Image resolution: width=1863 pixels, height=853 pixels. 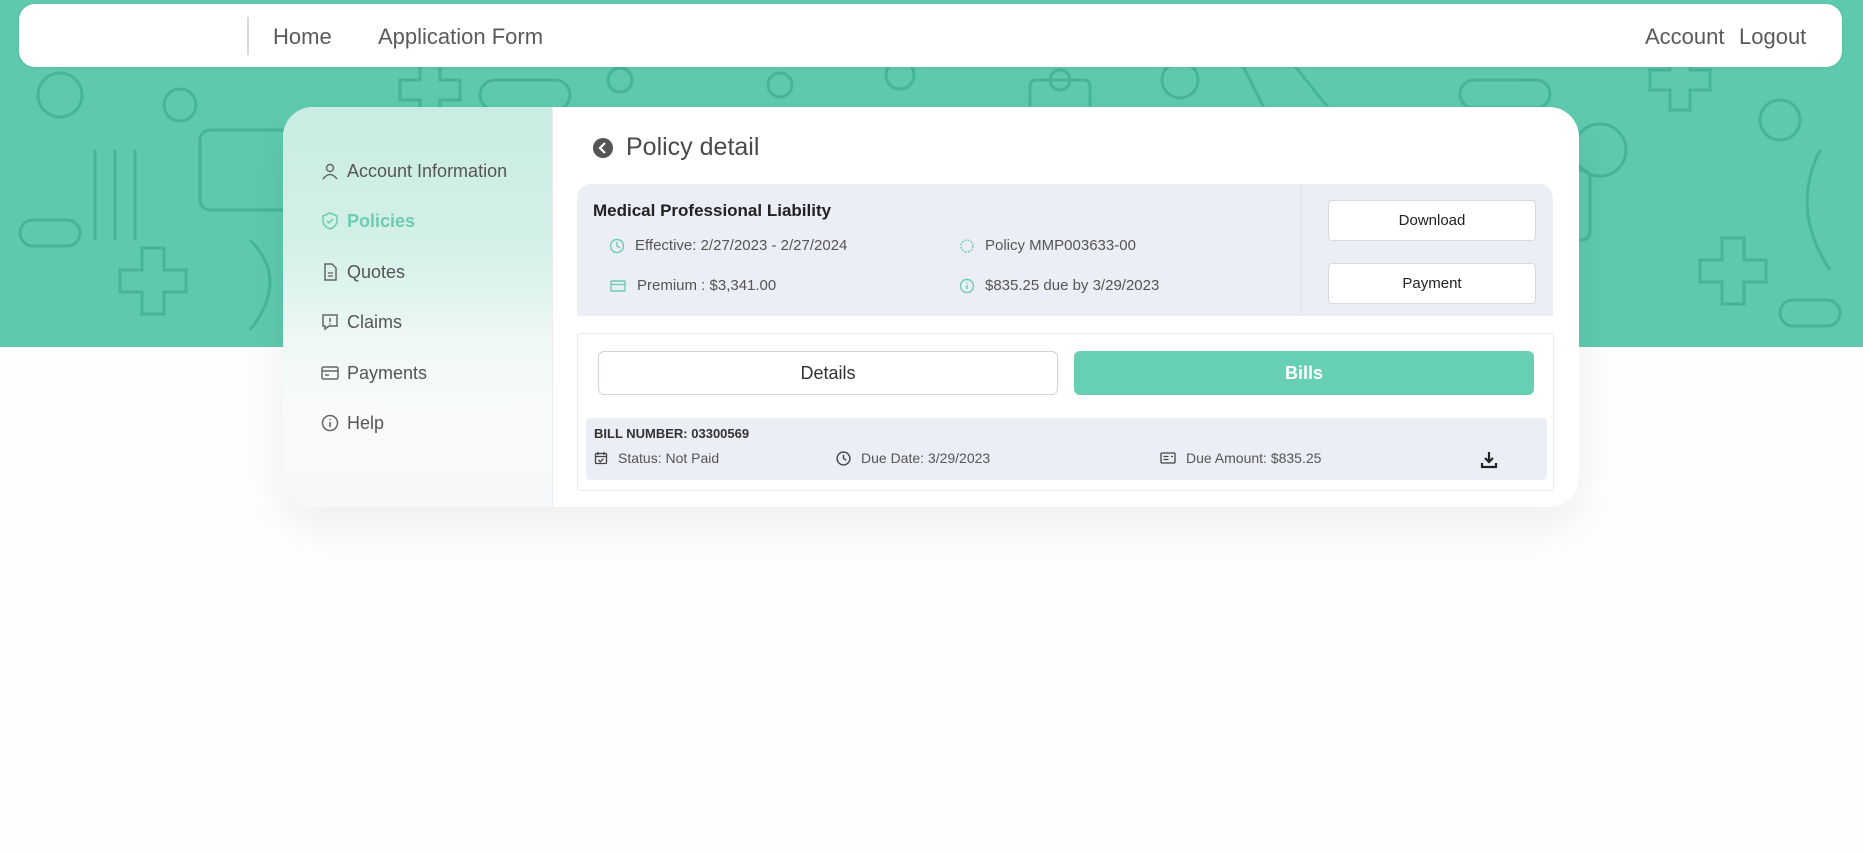 I want to click on sidebar-item-label: Account Information, so click(x=427, y=170).